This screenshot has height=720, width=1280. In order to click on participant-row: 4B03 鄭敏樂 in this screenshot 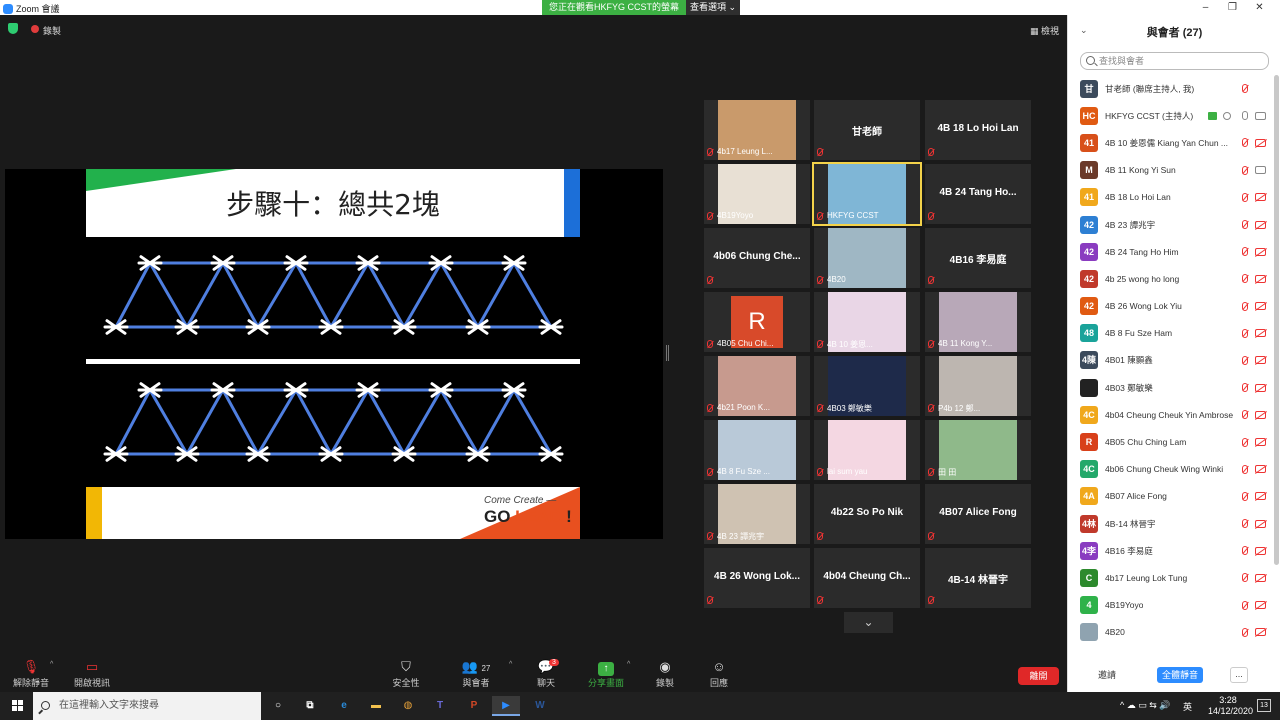, I will do `click(1170, 387)`.